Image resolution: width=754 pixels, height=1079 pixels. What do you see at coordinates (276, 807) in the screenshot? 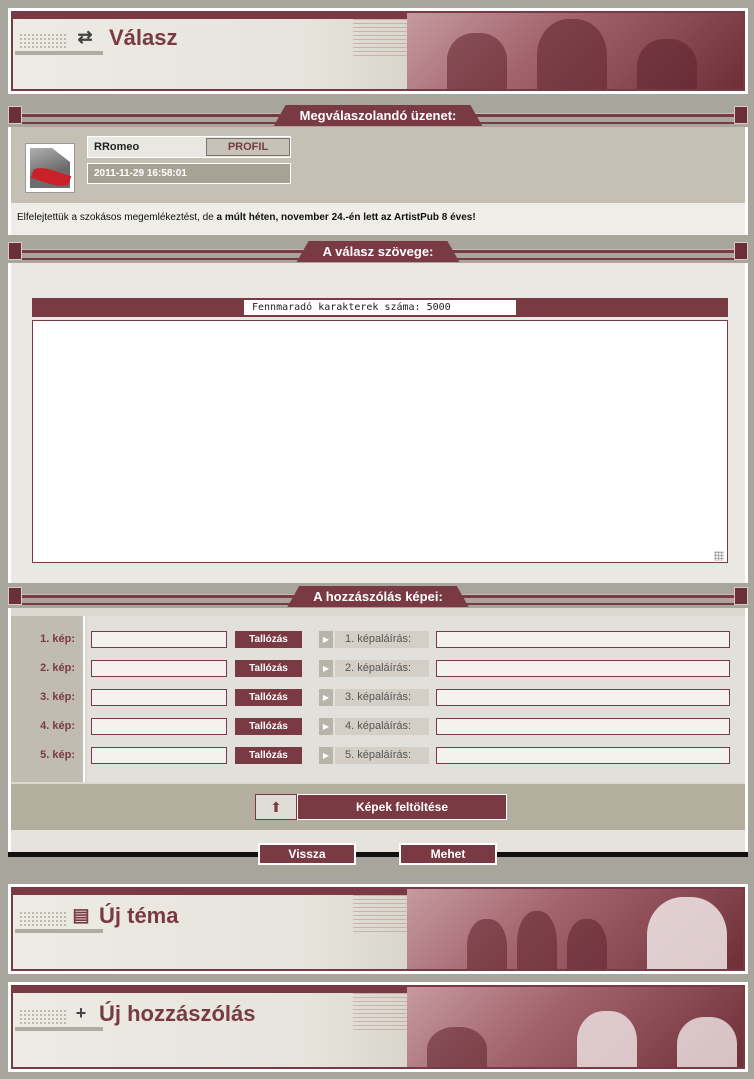
I see `upload-box-icon: ⬆` at bounding box center [276, 807].